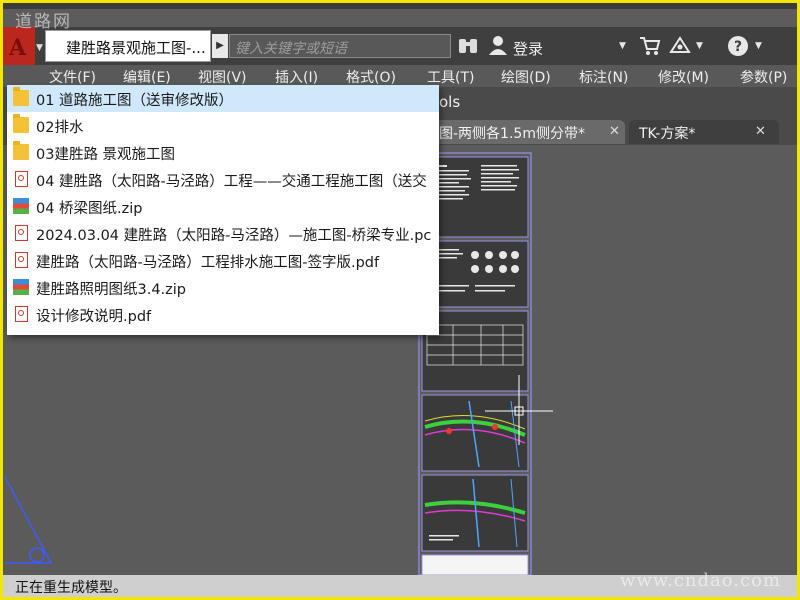 The width and height of the screenshot is (800, 600). Describe the element at coordinates (449, 102) in the screenshot. I see `ribbon-tab-partial: ols` at that location.